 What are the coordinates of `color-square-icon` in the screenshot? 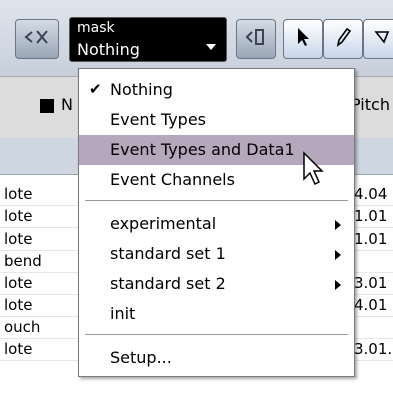 It's located at (47, 106).